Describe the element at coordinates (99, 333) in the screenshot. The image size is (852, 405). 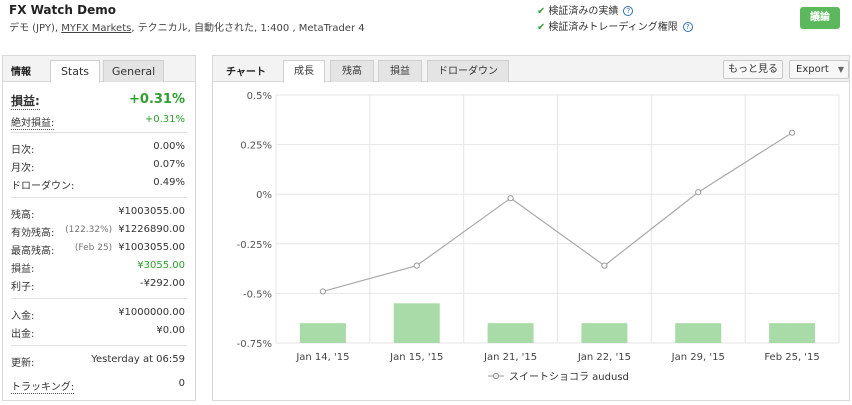
I see `withdrawals-row: 出金: ¥0.00` at that location.